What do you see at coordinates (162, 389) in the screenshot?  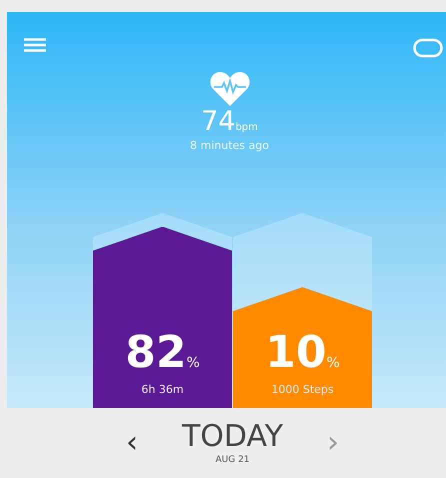 I see `bar-detail: 6h 36m` at bounding box center [162, 389].